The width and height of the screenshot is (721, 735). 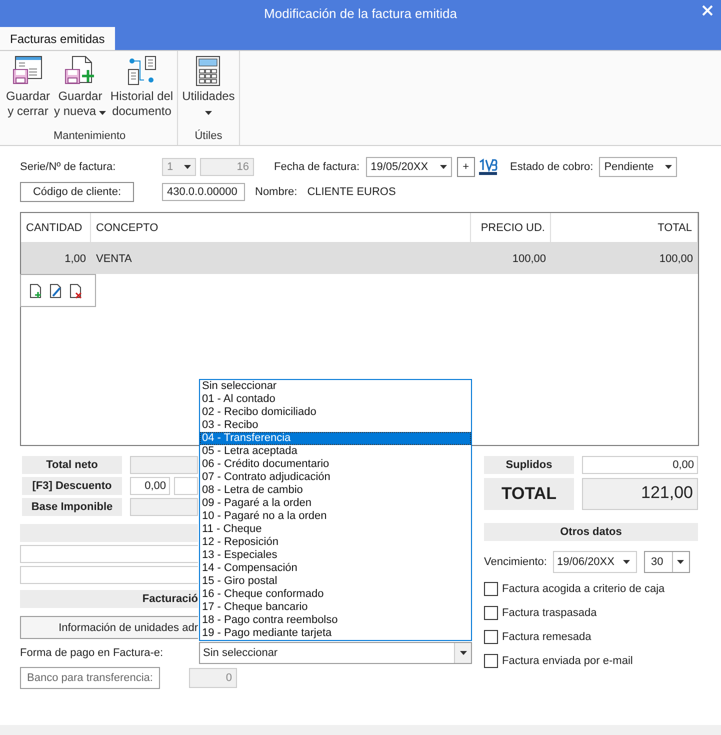 I want to click on ribbon-tab: Facturas emitidas, so click(x=57, y=38).